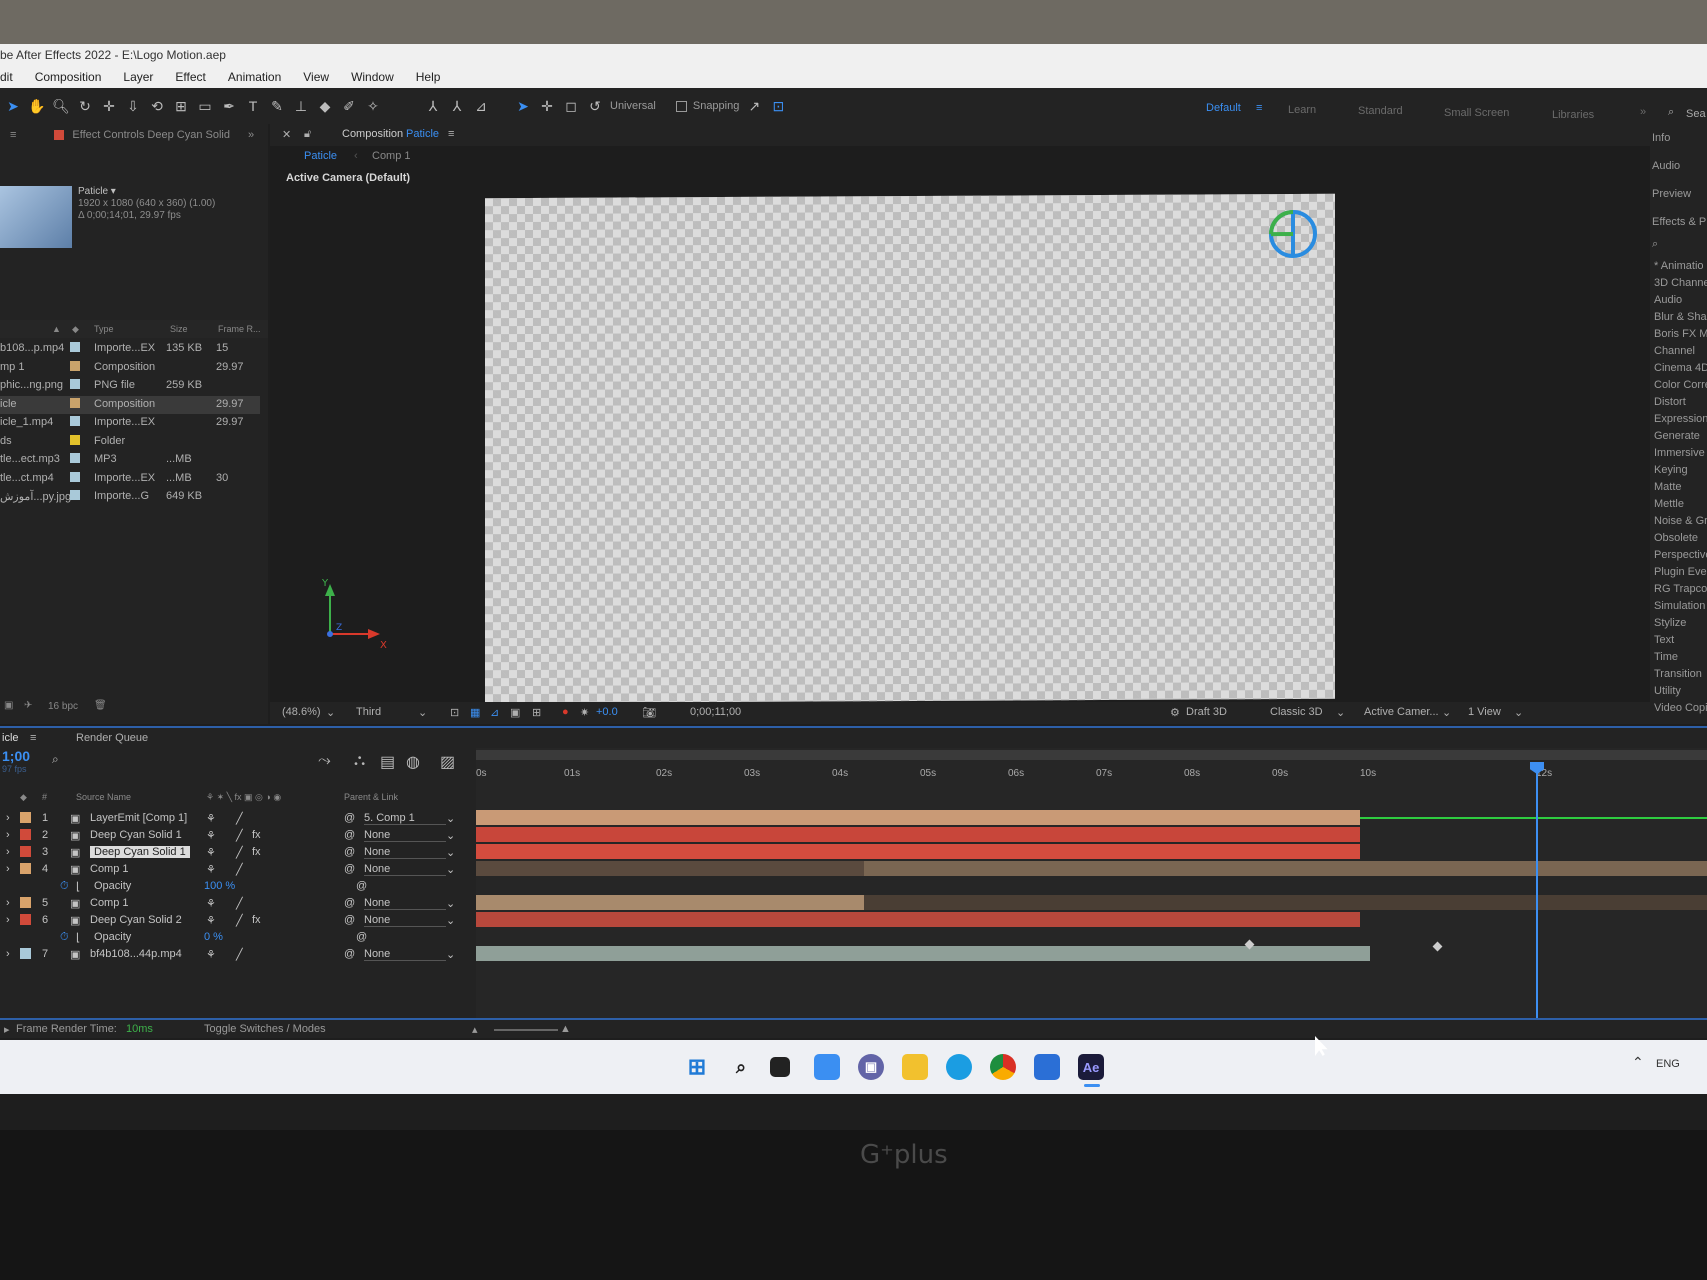 The image size is (1707, 1280). What do you see at coordinates (235, 954) in the screenshot?
I see `layer-row: › 7 ▣ bf4b108...44p.mp4 ⚘ ╱ @ None ⌄` at bounding box center [235, 954].